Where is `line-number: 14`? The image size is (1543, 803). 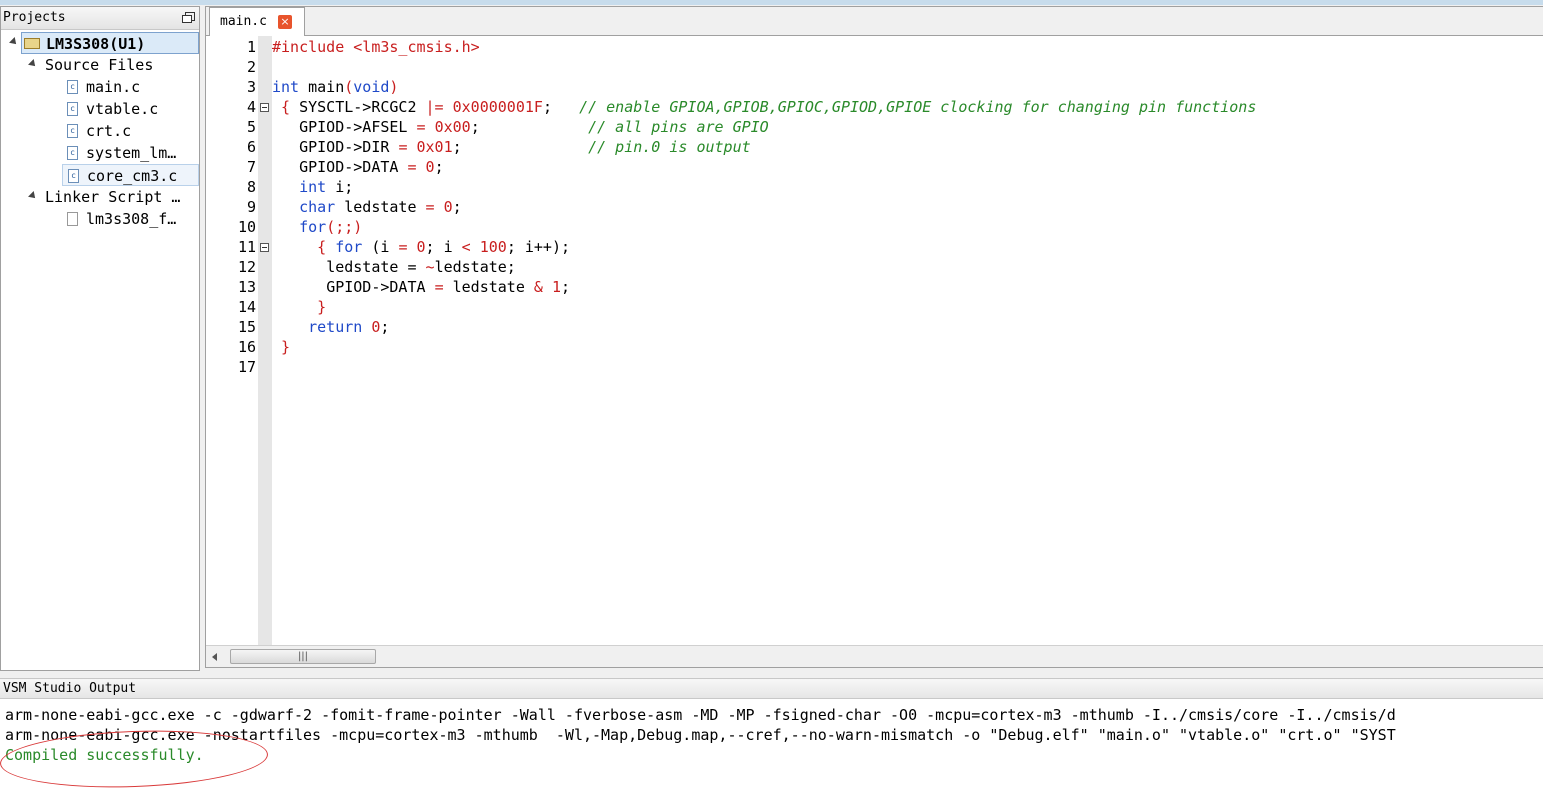
line-number: 14 is located at coordinates (246, 307).